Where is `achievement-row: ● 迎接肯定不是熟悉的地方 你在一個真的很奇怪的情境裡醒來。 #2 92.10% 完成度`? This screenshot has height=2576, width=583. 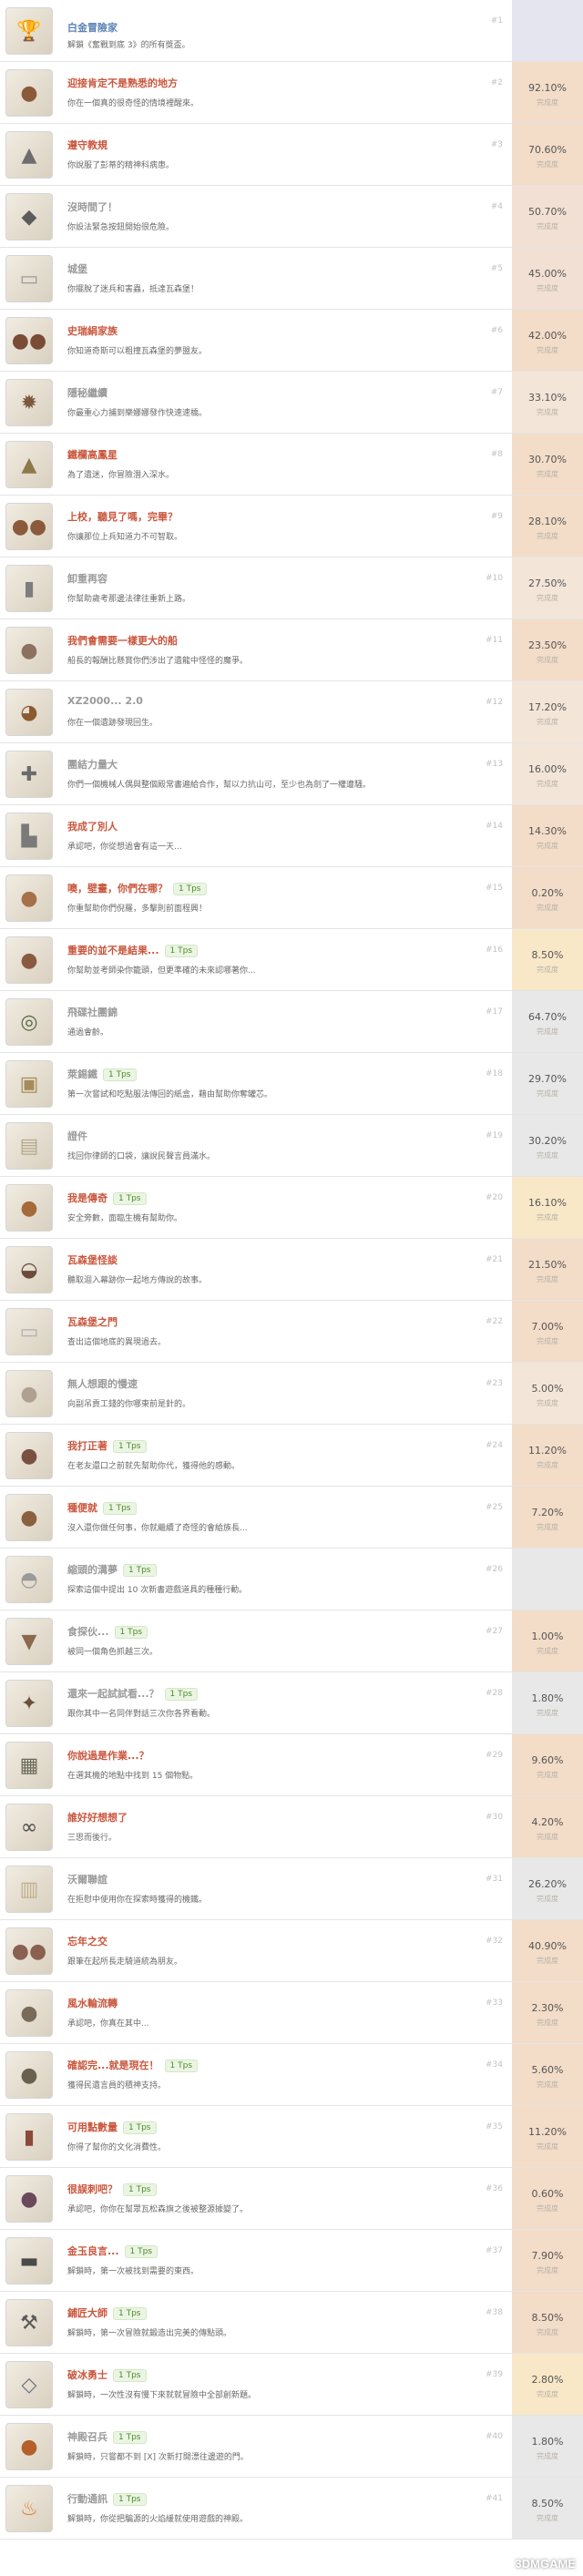 achievement-row: ● 迎接肯定不是熟悉的地方 你在一個真的很奇怪的情境裡醒來。 #2 92.10% 完成度 is located at coordinates (291, 93).